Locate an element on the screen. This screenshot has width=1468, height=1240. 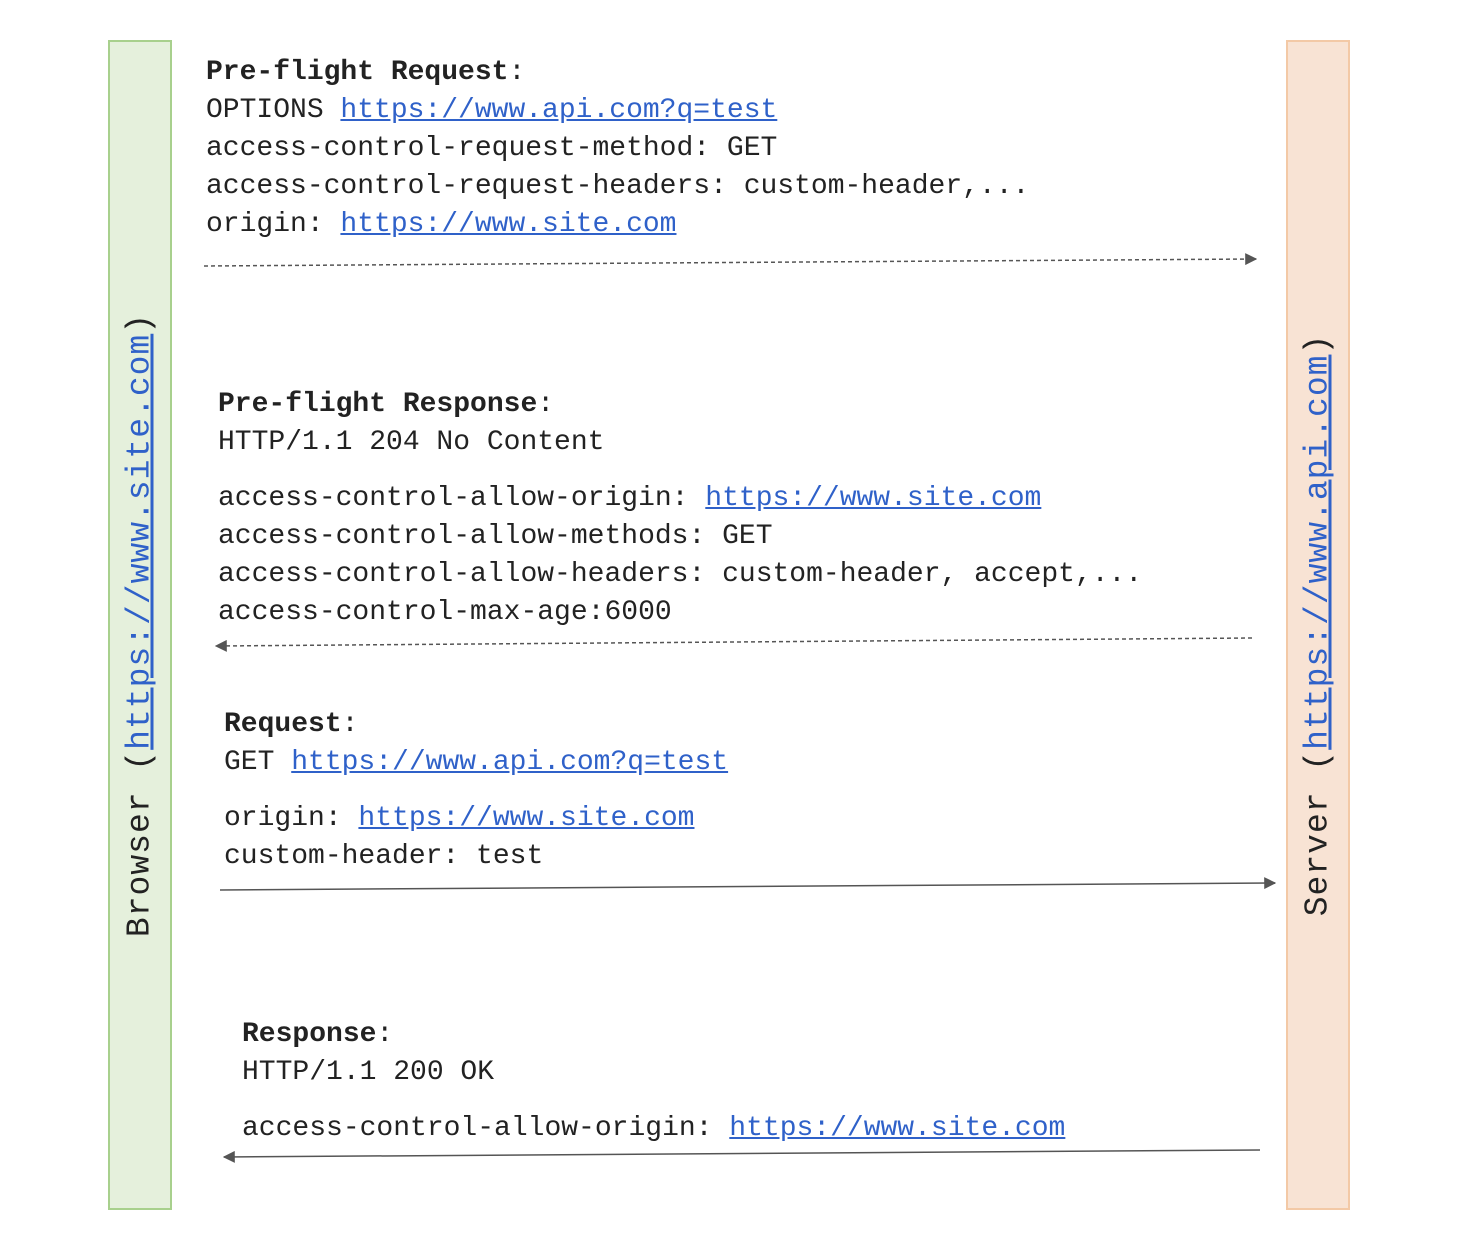
preflight-response-arrow is located at coordinates (733, 644).